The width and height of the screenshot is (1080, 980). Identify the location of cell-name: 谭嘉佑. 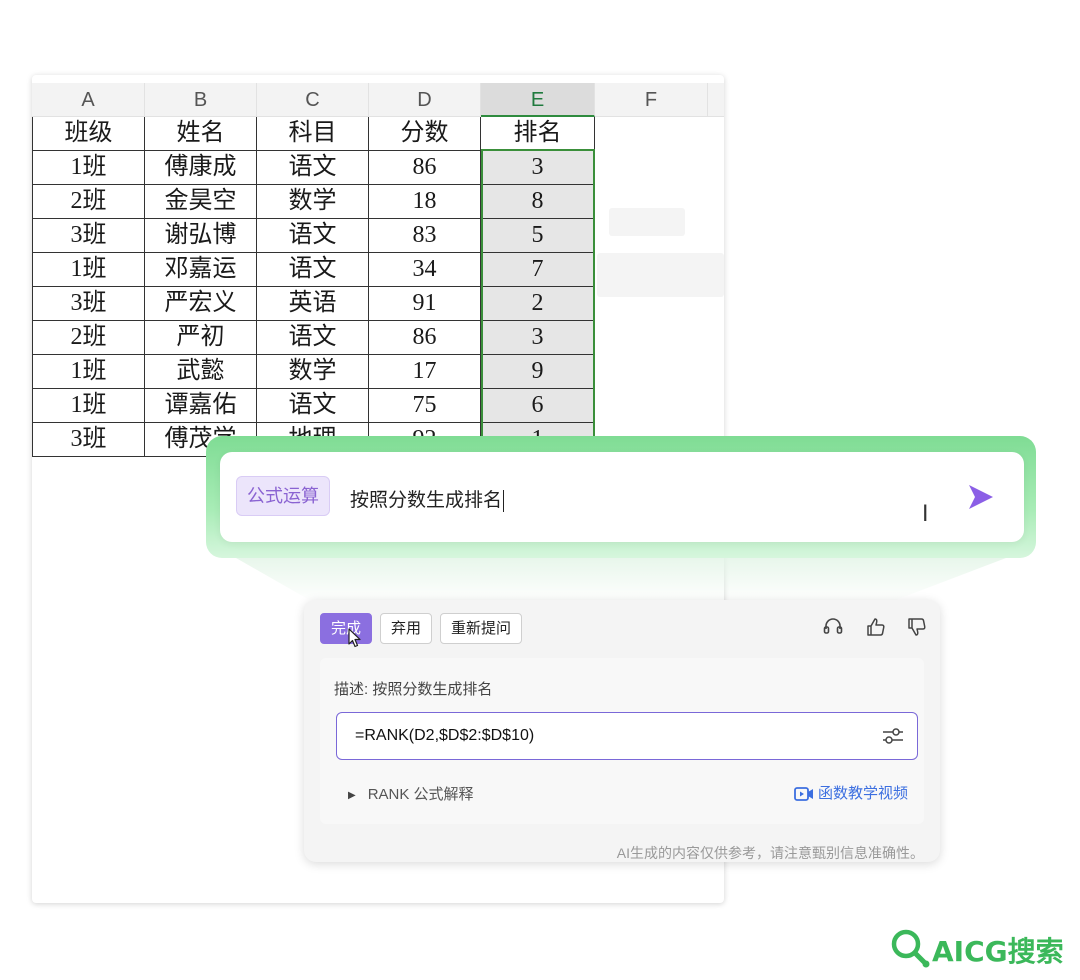
(201, 406).